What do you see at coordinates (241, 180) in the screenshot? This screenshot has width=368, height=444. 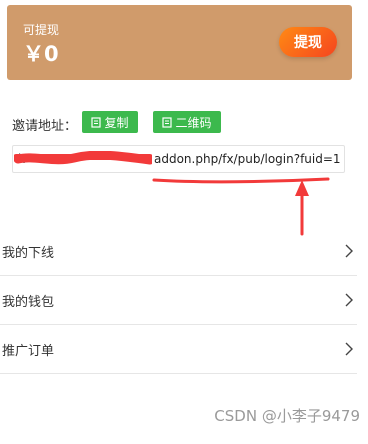 I see `annotation-underline` at bounding box center [241, 180].